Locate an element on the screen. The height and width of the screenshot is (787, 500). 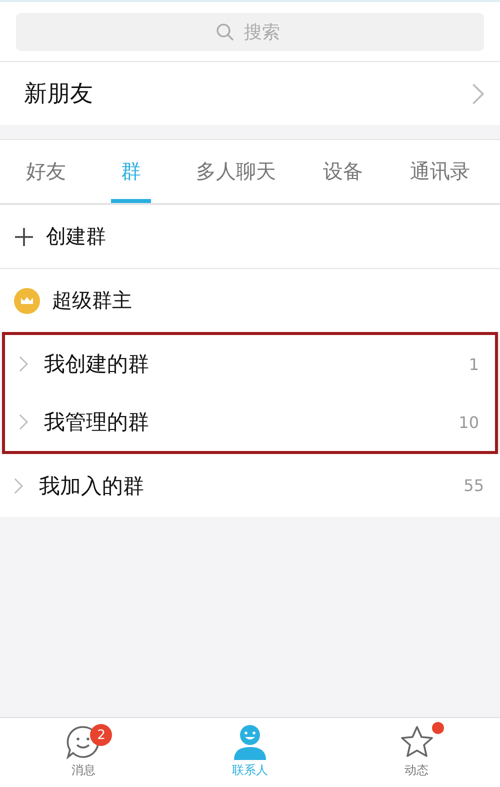
nav-tab: 联系人 is located at coordinates (249, 752).